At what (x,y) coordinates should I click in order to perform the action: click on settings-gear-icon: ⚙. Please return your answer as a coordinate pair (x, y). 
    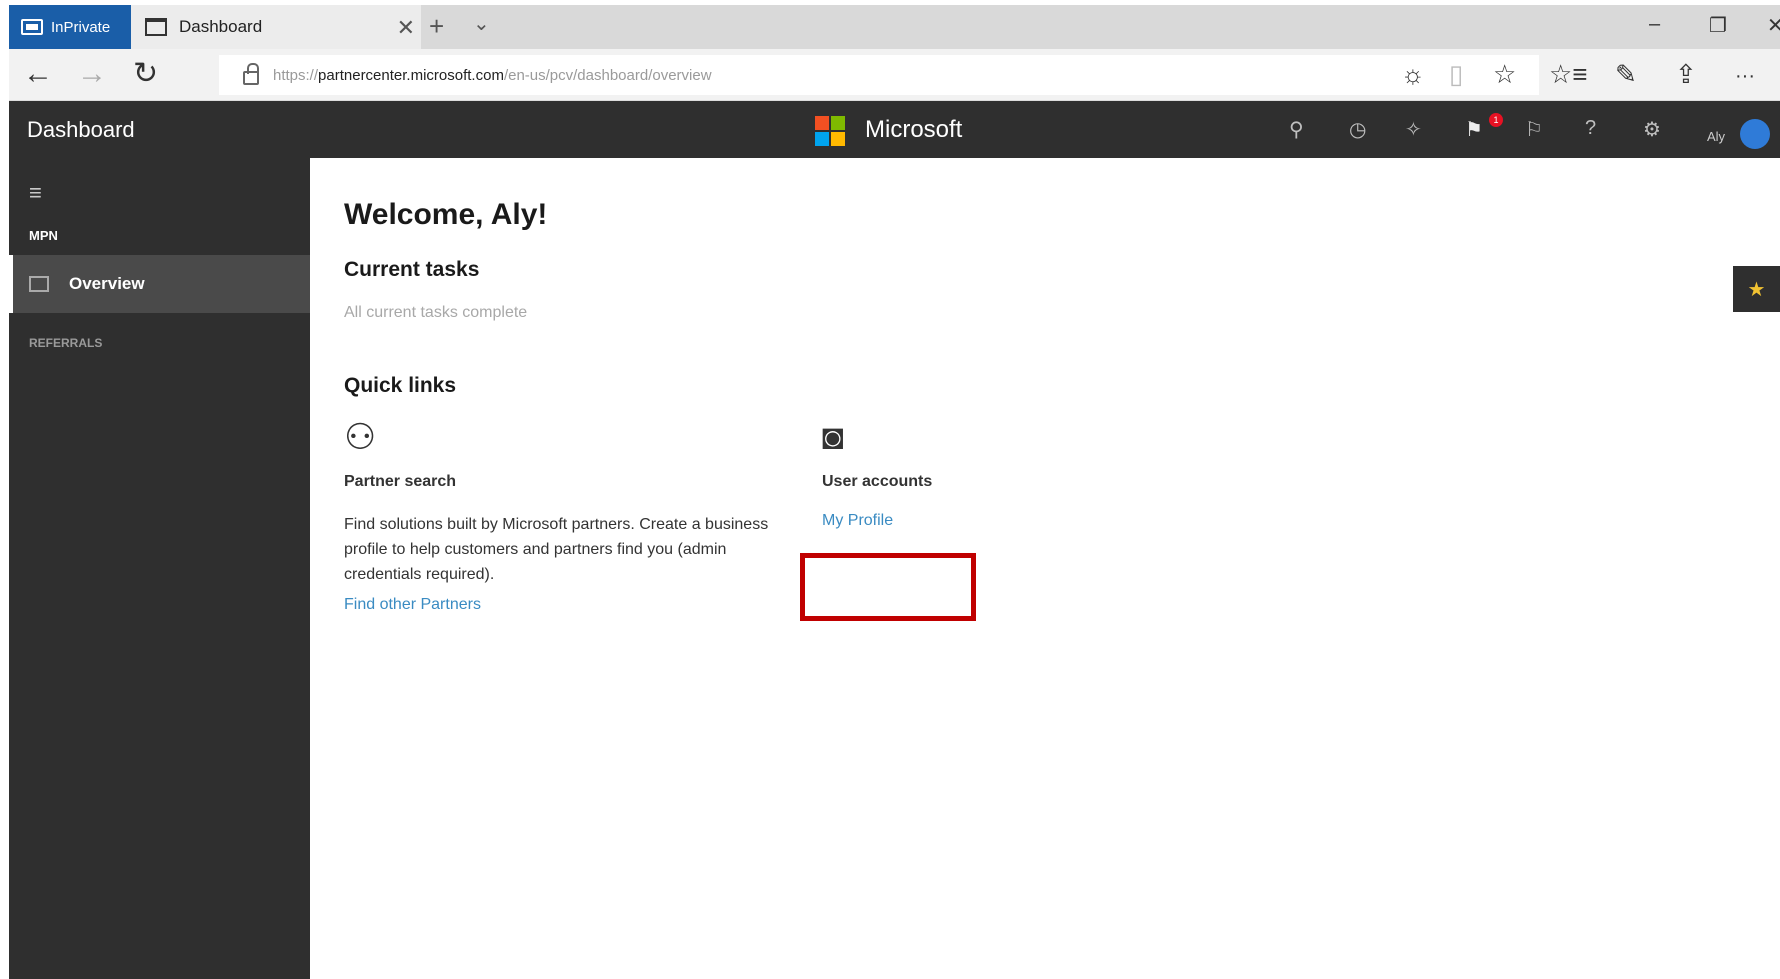
    Looking at the image, I should click on (1652, 129).